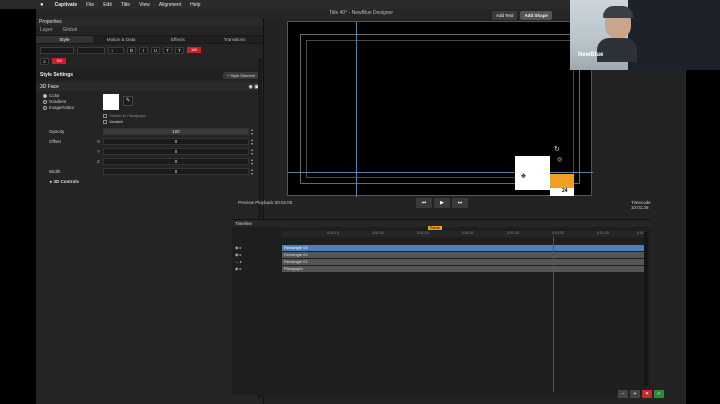 The image size is (720, 404). What do you see at coordinates (179, 50) in the screenshot?
I see `text-spacing-button: T` at bounding box center [179, 50].